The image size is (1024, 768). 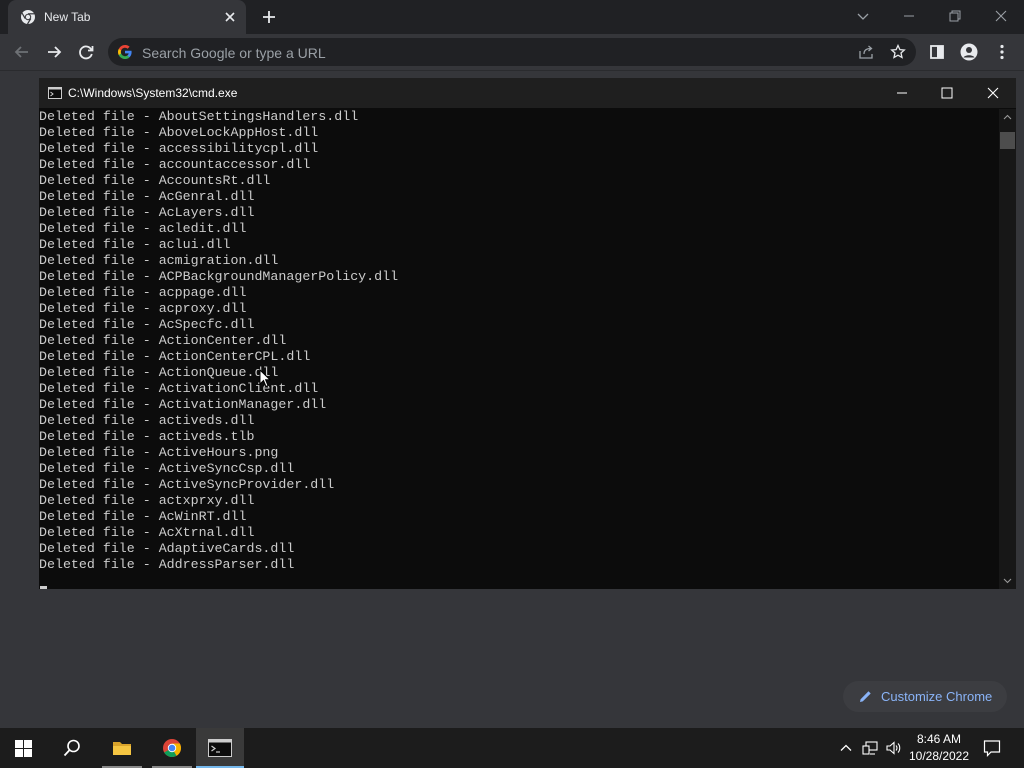 What do you see at coordinates (167, 548) in the screenshot?
I see `console-line: Deleted file - AdaptiveCards.dll` at bounding box center [167, 548].